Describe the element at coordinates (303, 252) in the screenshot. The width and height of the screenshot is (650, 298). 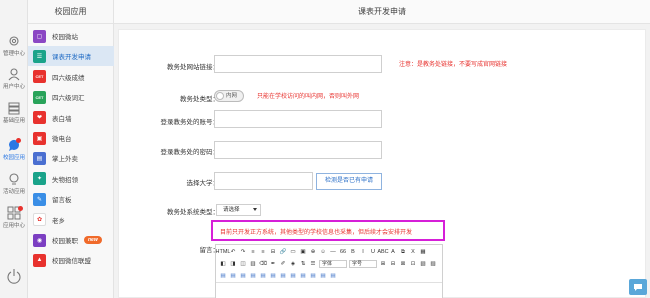
I see `toolbar-button: ▣` at that location.